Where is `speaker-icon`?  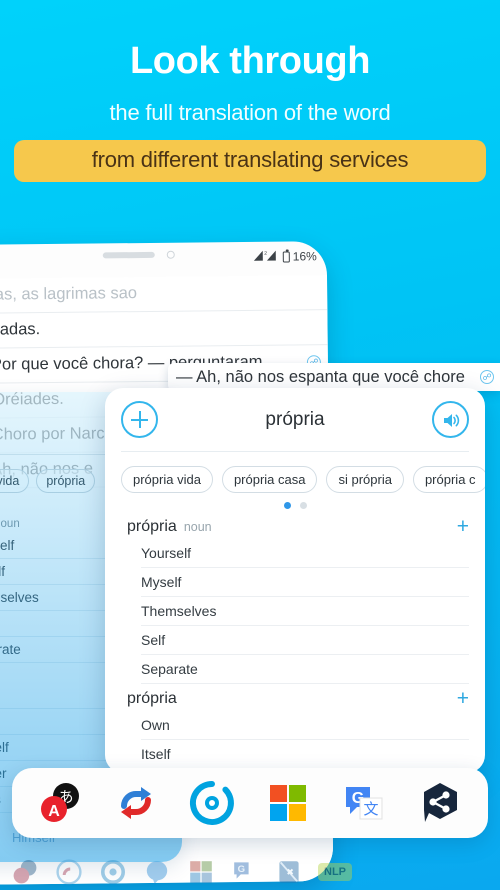
speaker-icon is located at coordinates (450, 419).